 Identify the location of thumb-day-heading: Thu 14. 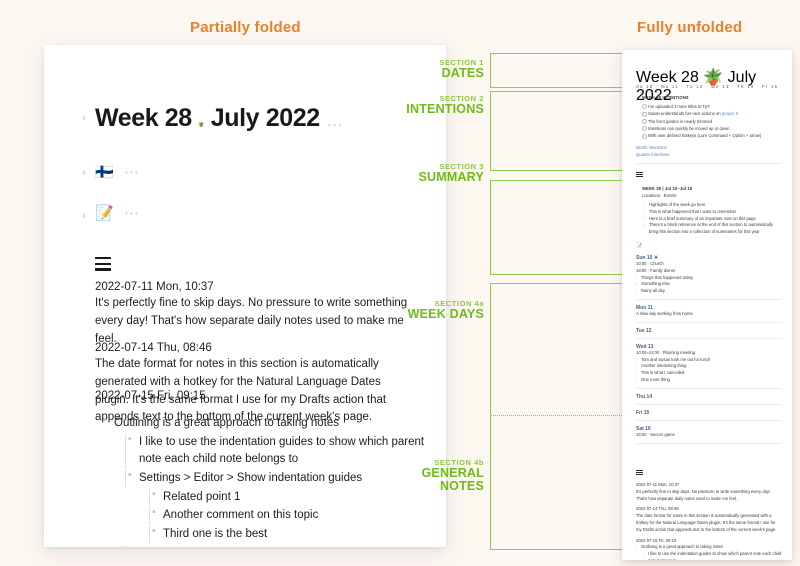
(644, 396).